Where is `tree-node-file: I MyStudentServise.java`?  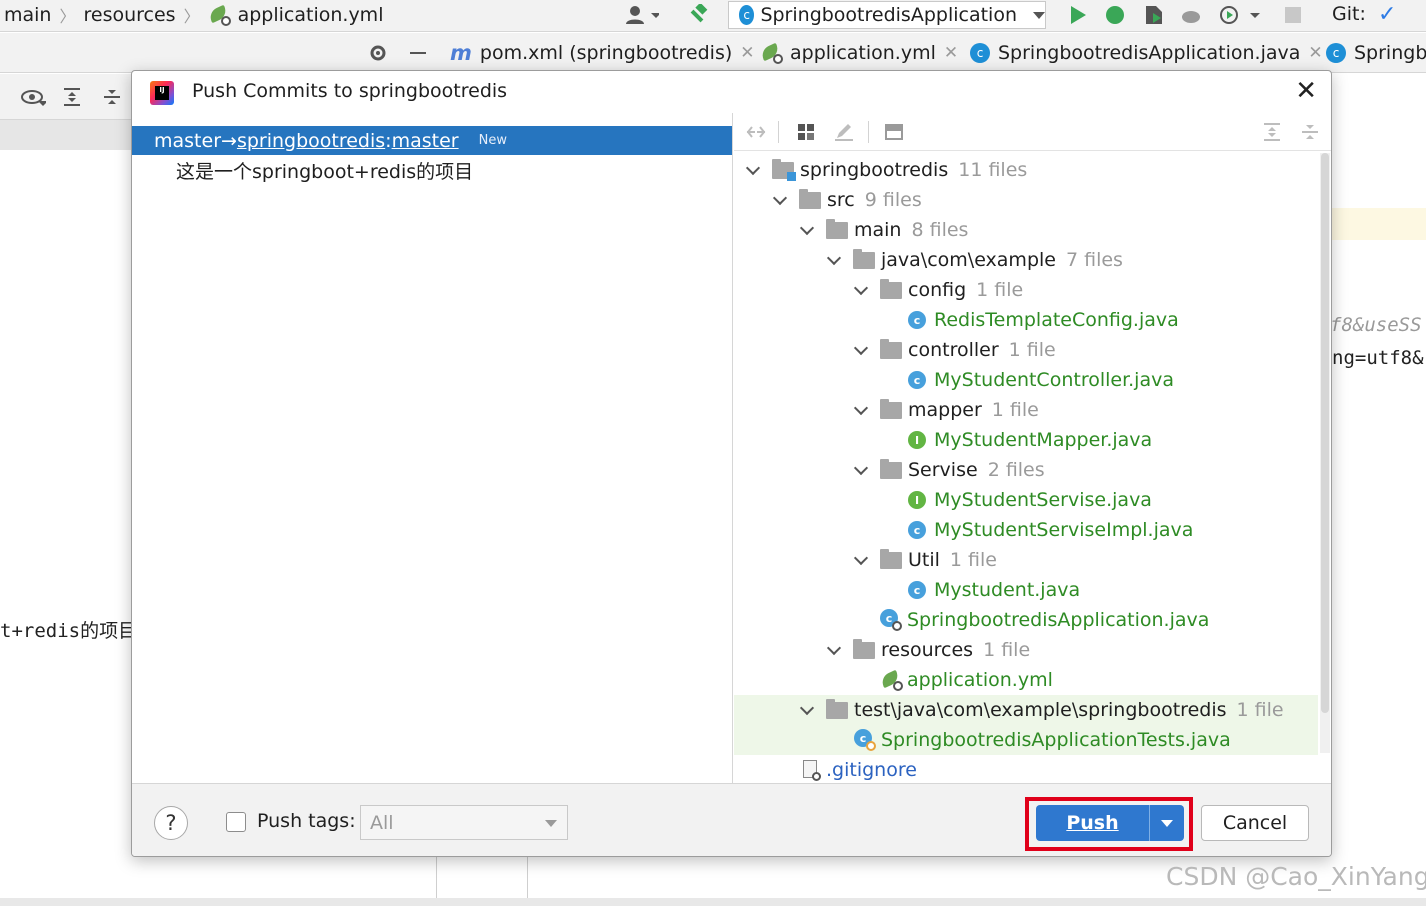
tree-node-file: I MyStudentServise.java is located at coordinates (1026, 500).